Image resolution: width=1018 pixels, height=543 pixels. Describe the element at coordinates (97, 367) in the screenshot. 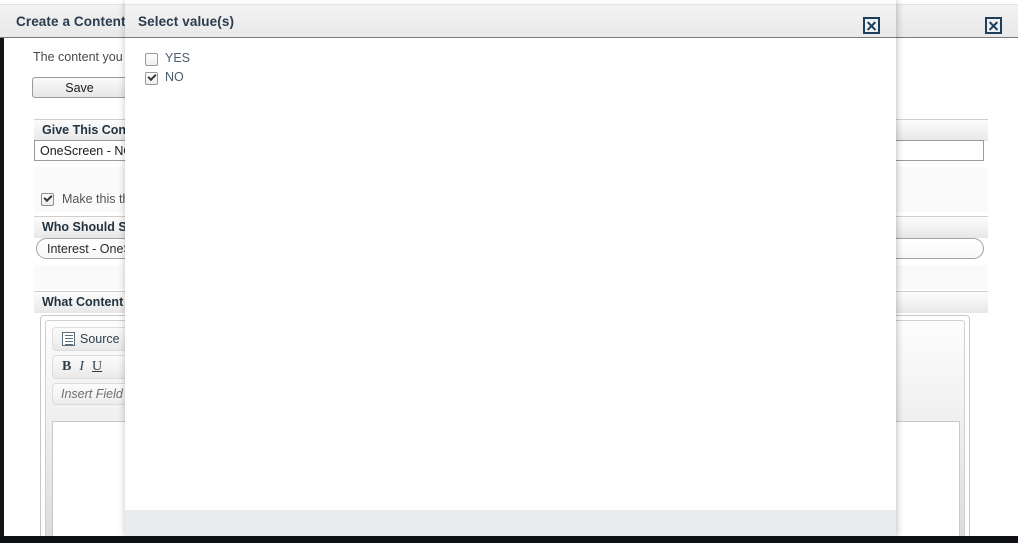

I see `underline-button: U` at that location.